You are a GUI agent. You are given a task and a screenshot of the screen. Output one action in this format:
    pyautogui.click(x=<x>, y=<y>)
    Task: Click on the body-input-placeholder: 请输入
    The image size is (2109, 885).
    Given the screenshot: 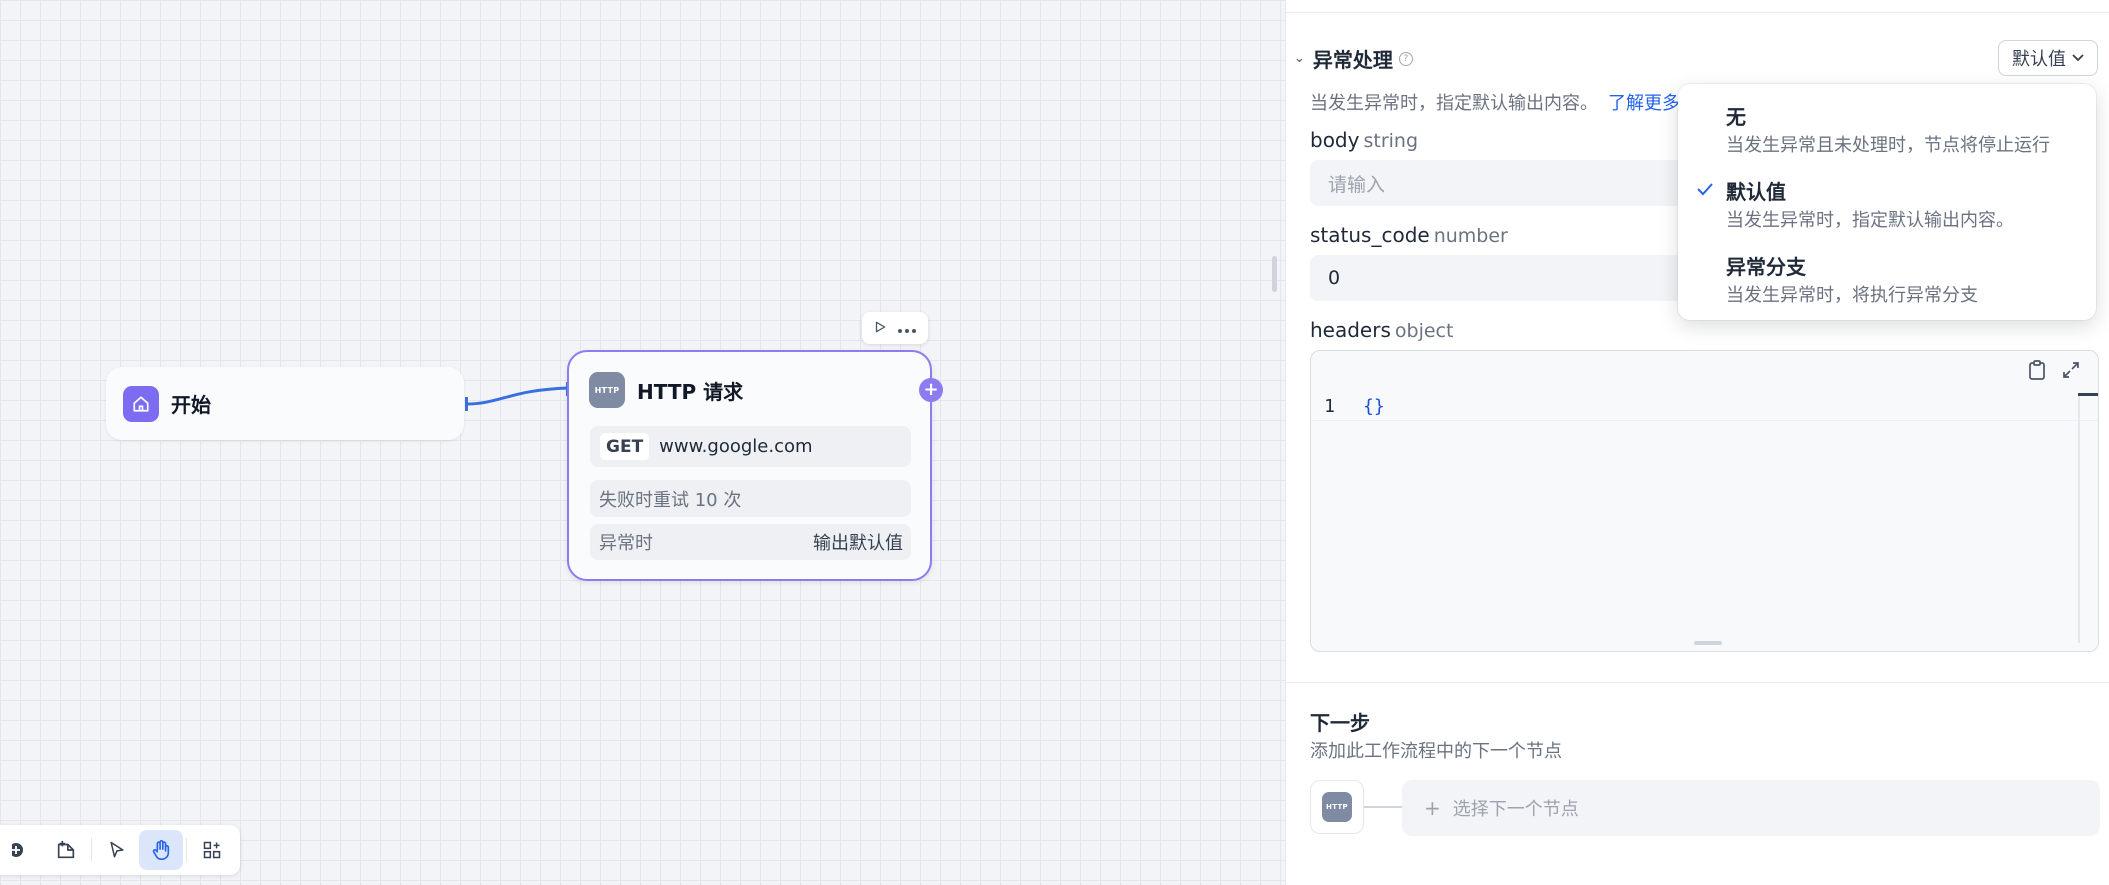 What is the action you would take?
    pyautogui.click(x=1357, y=184)
    